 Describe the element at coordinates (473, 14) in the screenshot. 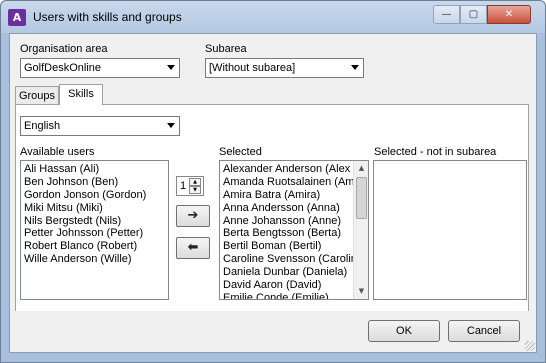

I see `maximize-button: ▢` at that location.